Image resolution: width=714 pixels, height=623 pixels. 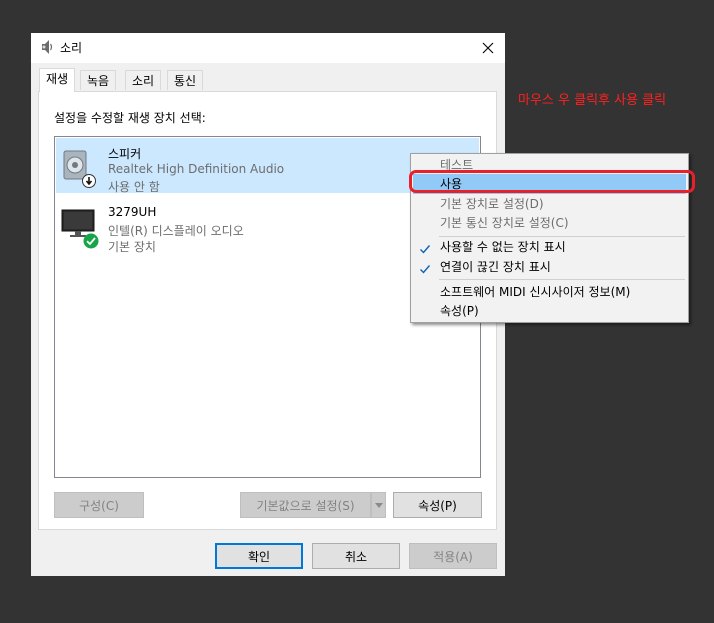 I want to click on chevron-down-icon, so click(x=378, y=505).